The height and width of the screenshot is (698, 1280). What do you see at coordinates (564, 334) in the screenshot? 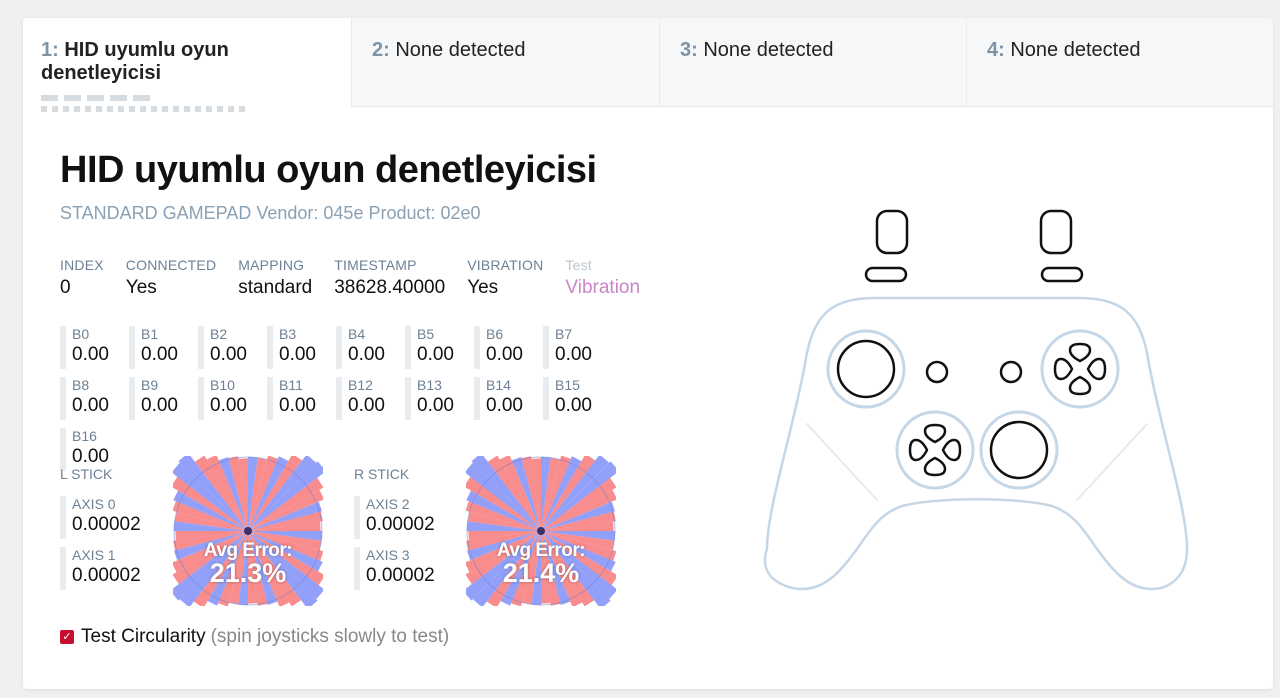
I see `button-label: B7` at bounding box center [564, 334].